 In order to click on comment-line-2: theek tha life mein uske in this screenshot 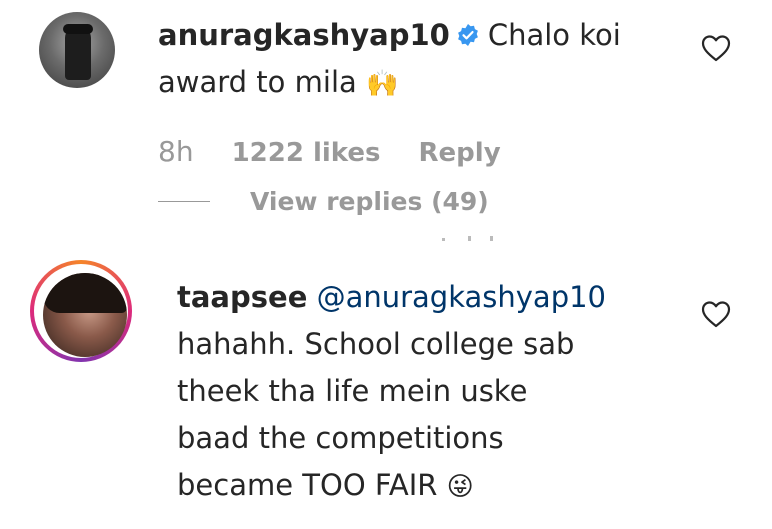, I will do `click(352, 391)`.